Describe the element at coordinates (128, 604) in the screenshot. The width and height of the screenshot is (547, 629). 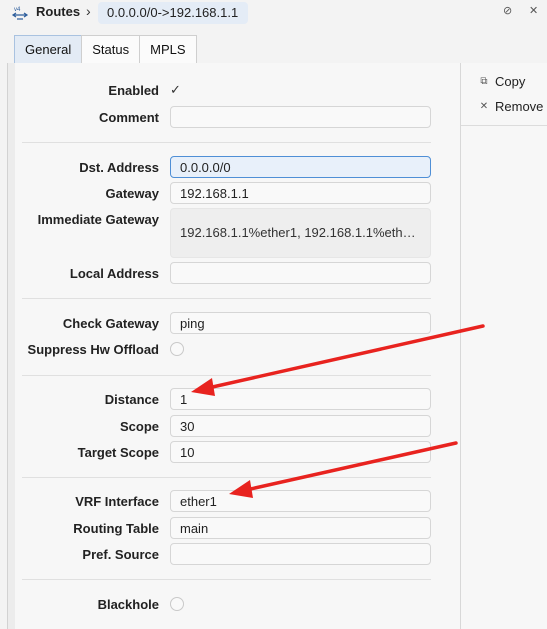
I see `blackhole-label: Blackhole` at that location.